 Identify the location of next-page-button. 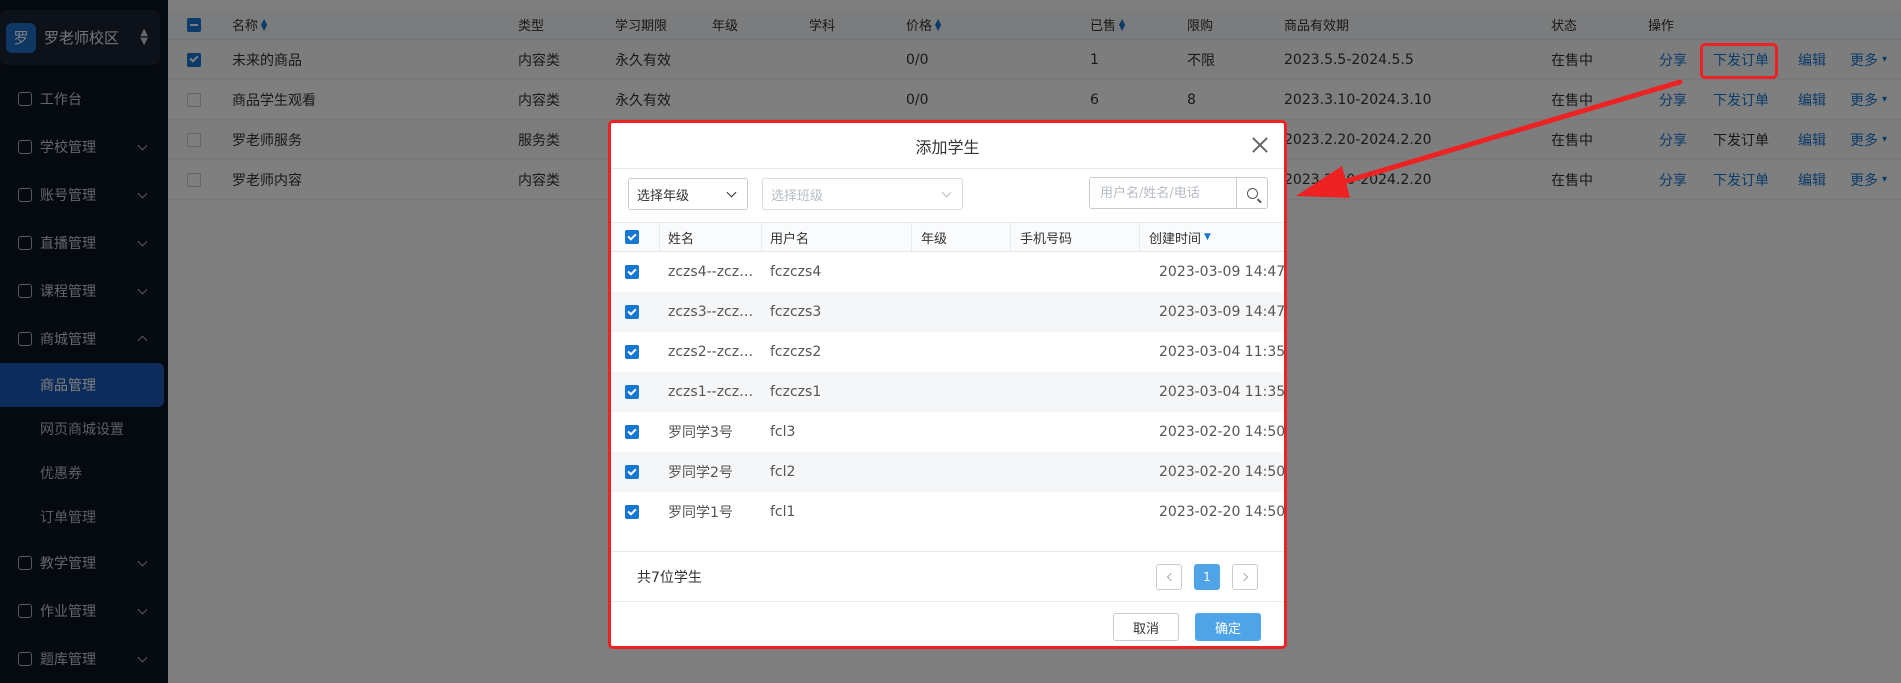
(1245, 577).